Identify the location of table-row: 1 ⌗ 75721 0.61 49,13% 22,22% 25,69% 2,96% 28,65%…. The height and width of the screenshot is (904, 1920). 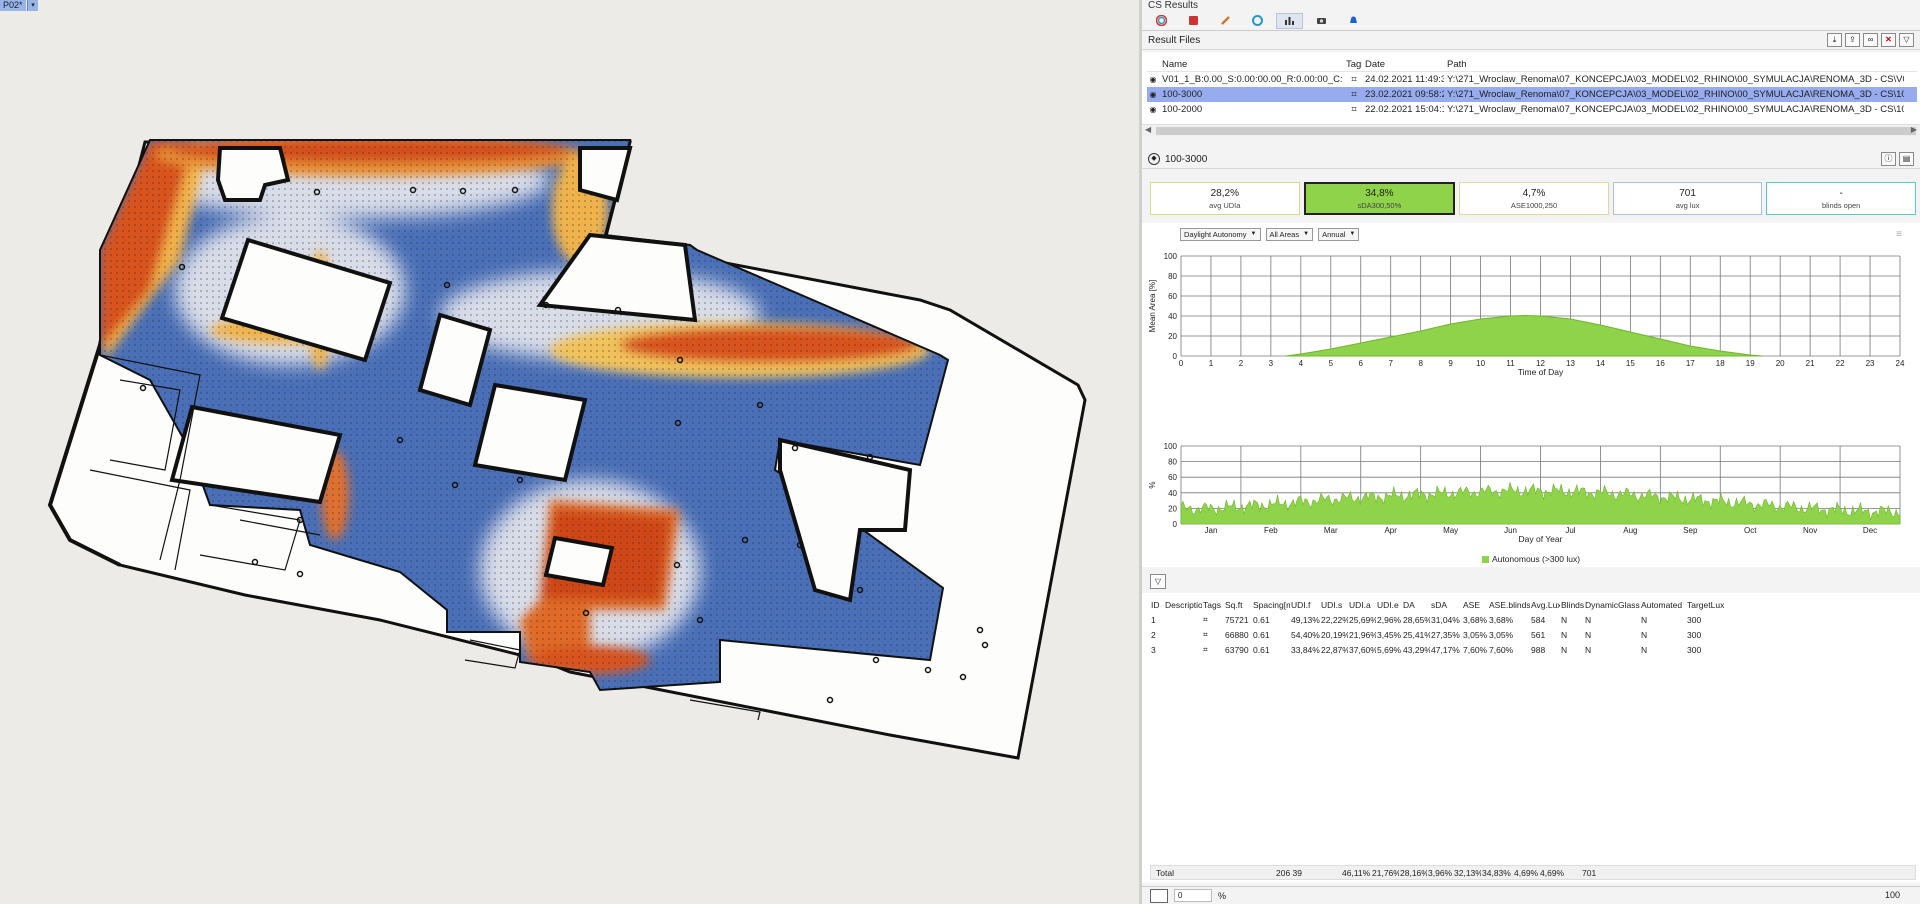
(1438, 619).